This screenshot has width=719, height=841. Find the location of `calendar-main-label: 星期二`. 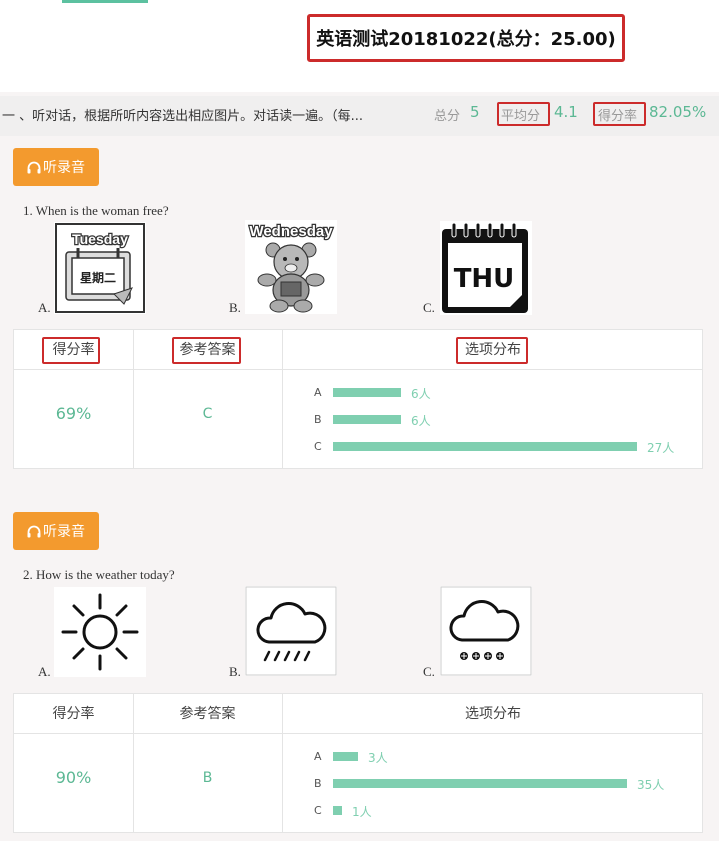

calendar-main-label: 星期二 is located at coordinates (98, 277).